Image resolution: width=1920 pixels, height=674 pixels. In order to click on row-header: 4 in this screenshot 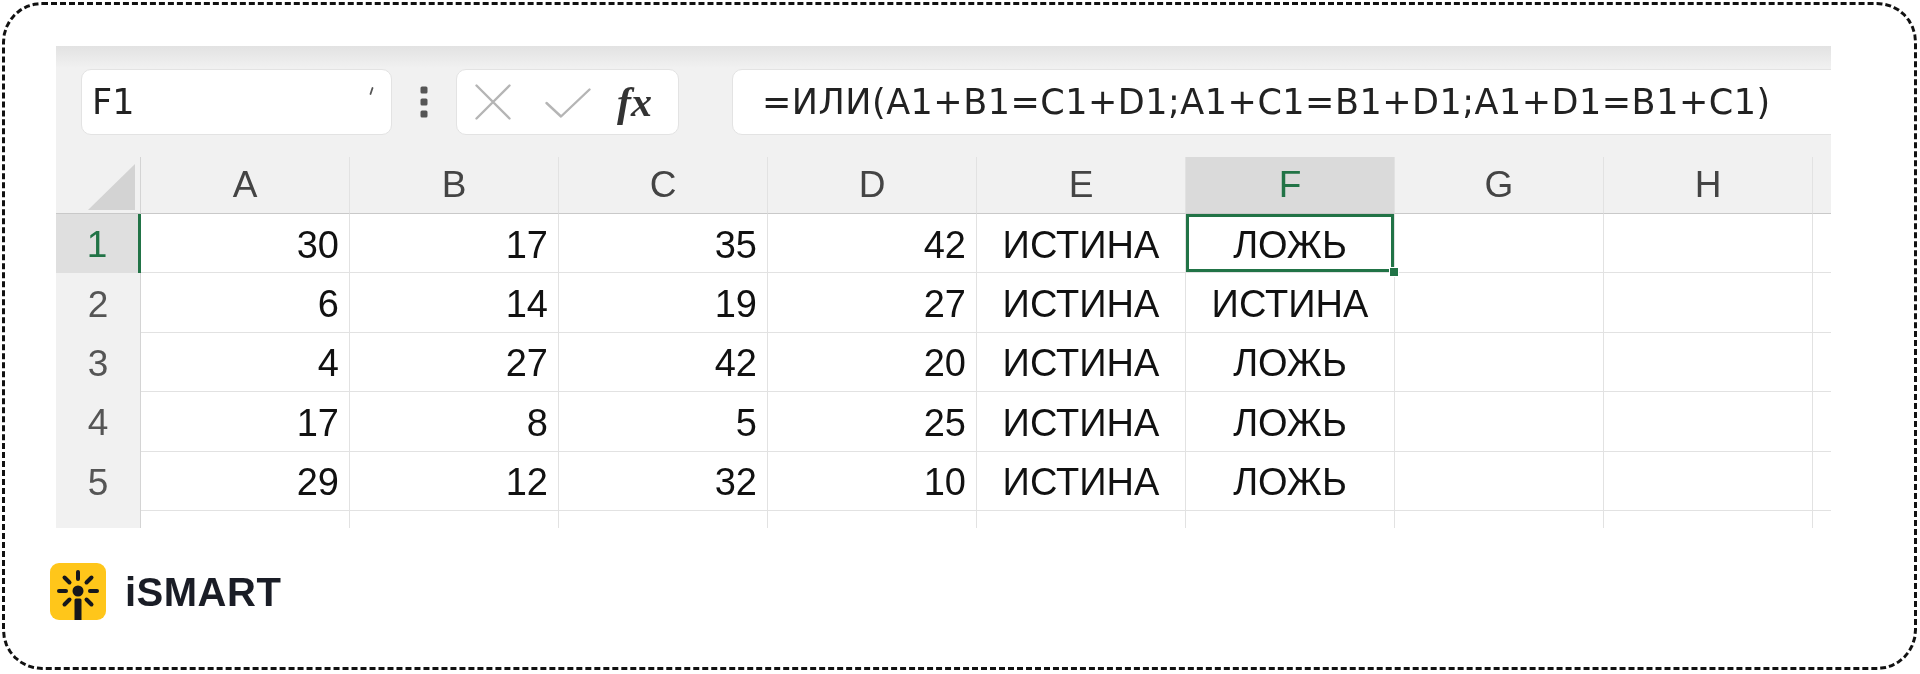, I will do `click(98, 422)`.